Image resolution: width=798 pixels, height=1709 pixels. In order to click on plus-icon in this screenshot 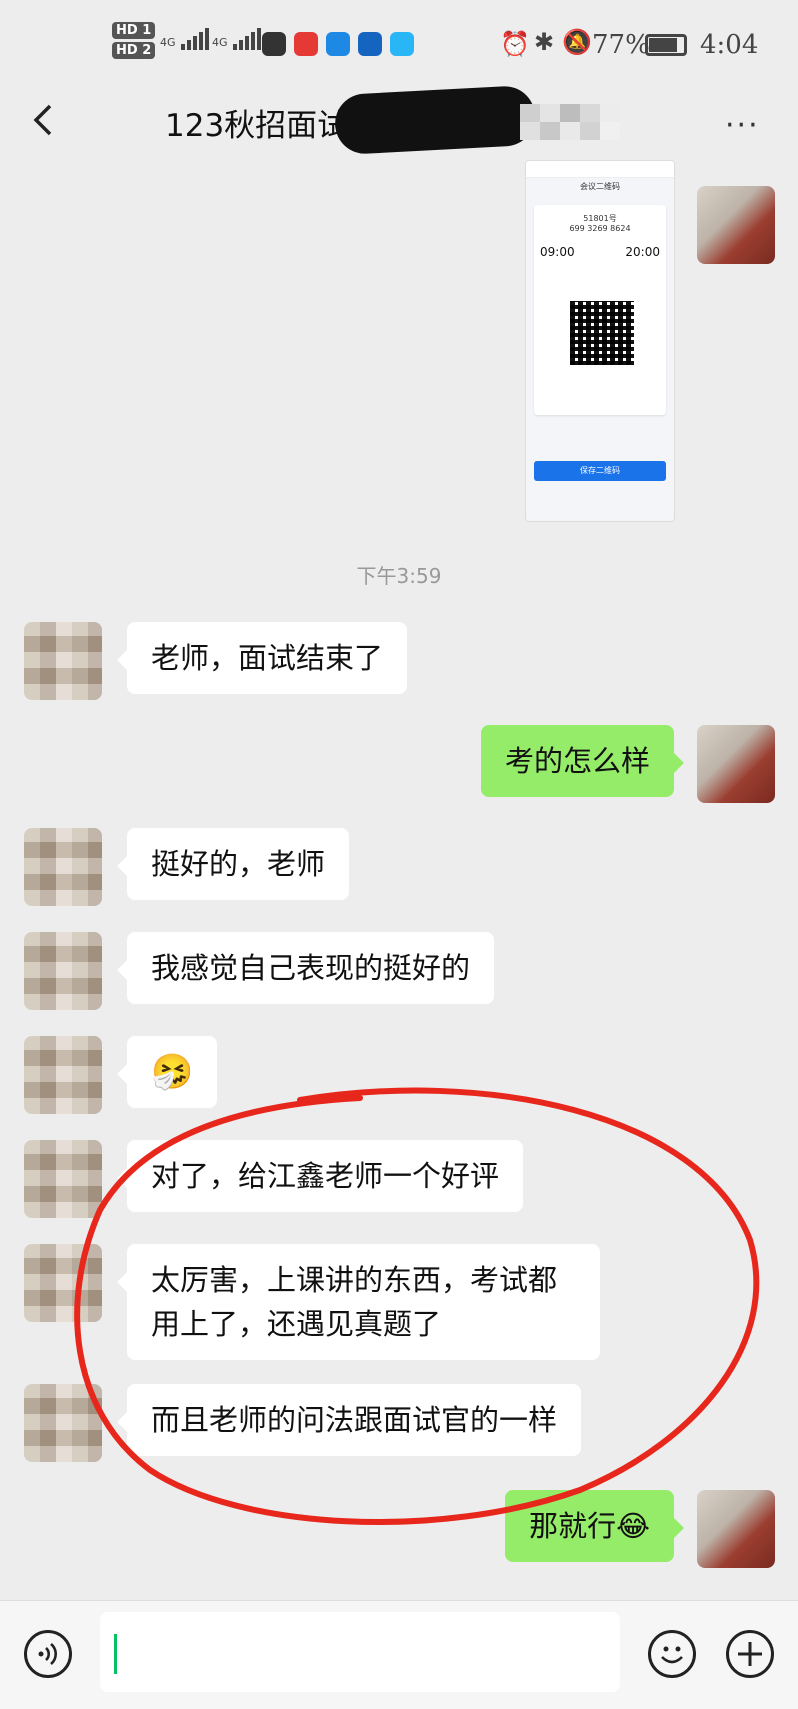, I will do `click(750, 1654)`.